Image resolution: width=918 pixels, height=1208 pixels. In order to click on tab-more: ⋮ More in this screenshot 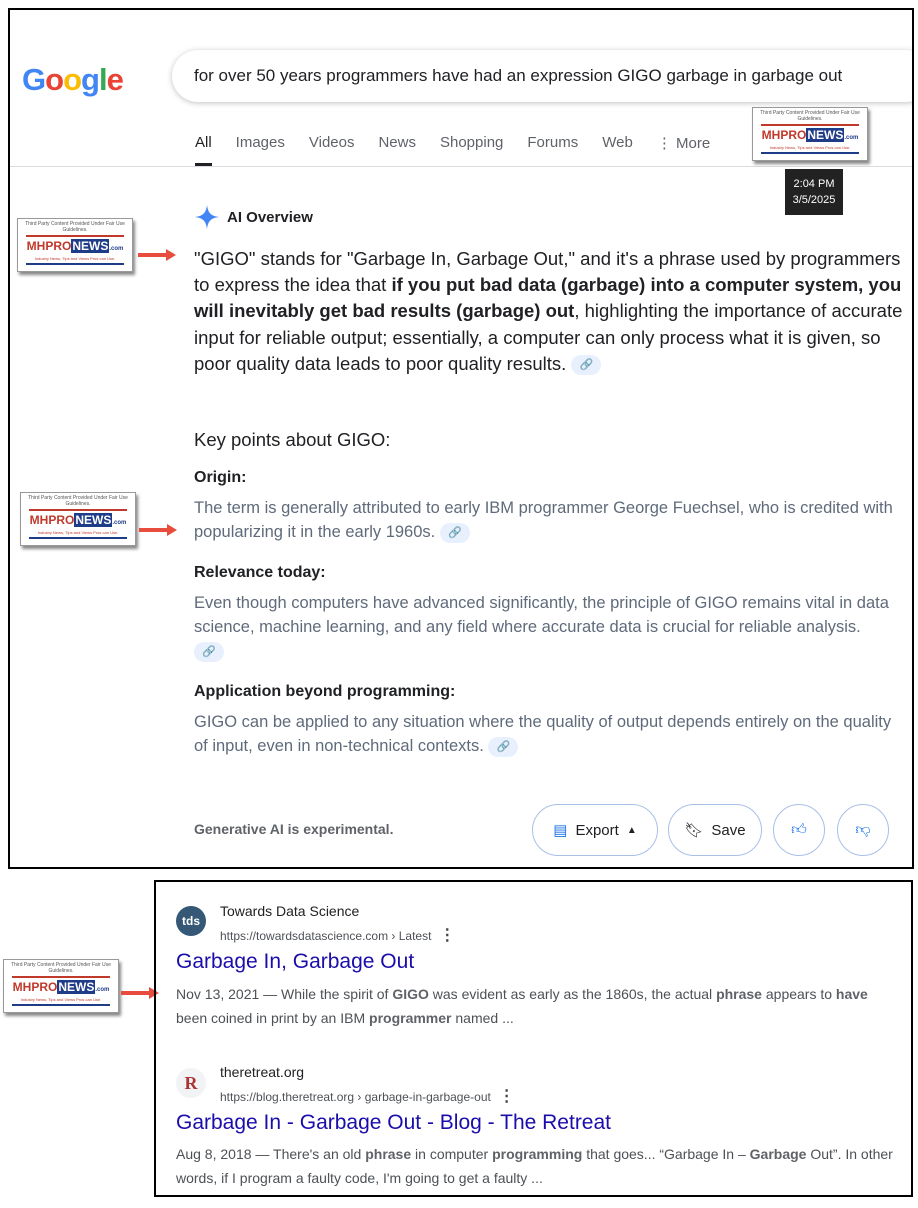, I will do `click(683, 150)`.